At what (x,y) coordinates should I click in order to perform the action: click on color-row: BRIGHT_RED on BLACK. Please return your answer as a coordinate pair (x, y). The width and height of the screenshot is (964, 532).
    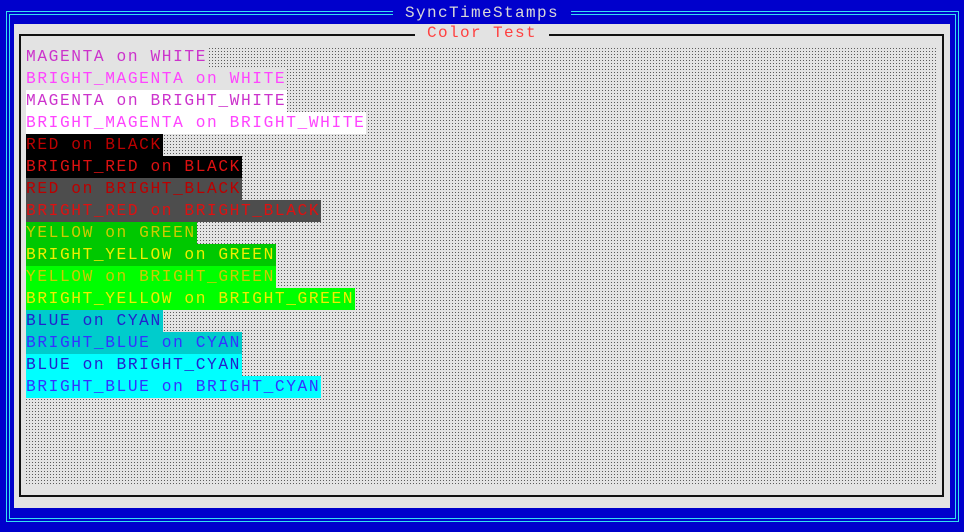
    Looking at the image, I should click on (134, 167).